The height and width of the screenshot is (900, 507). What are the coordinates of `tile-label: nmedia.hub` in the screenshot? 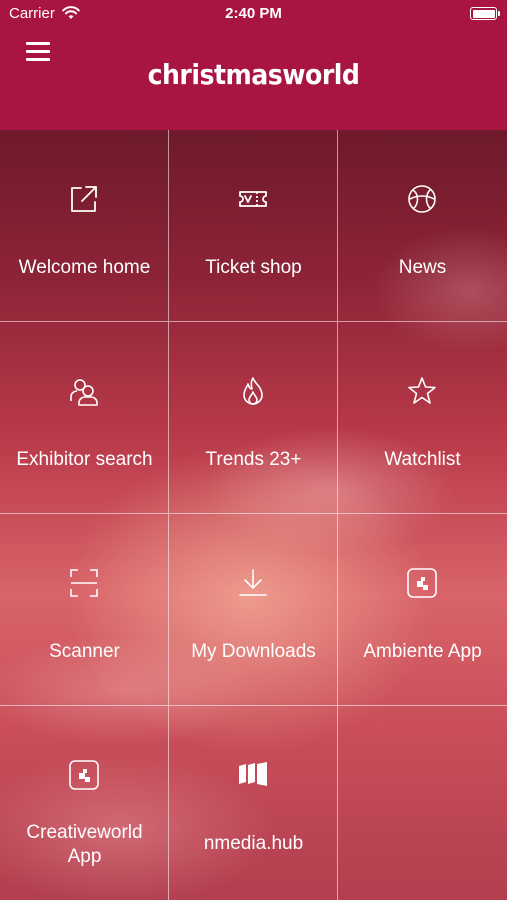 It's located at (253, 843).